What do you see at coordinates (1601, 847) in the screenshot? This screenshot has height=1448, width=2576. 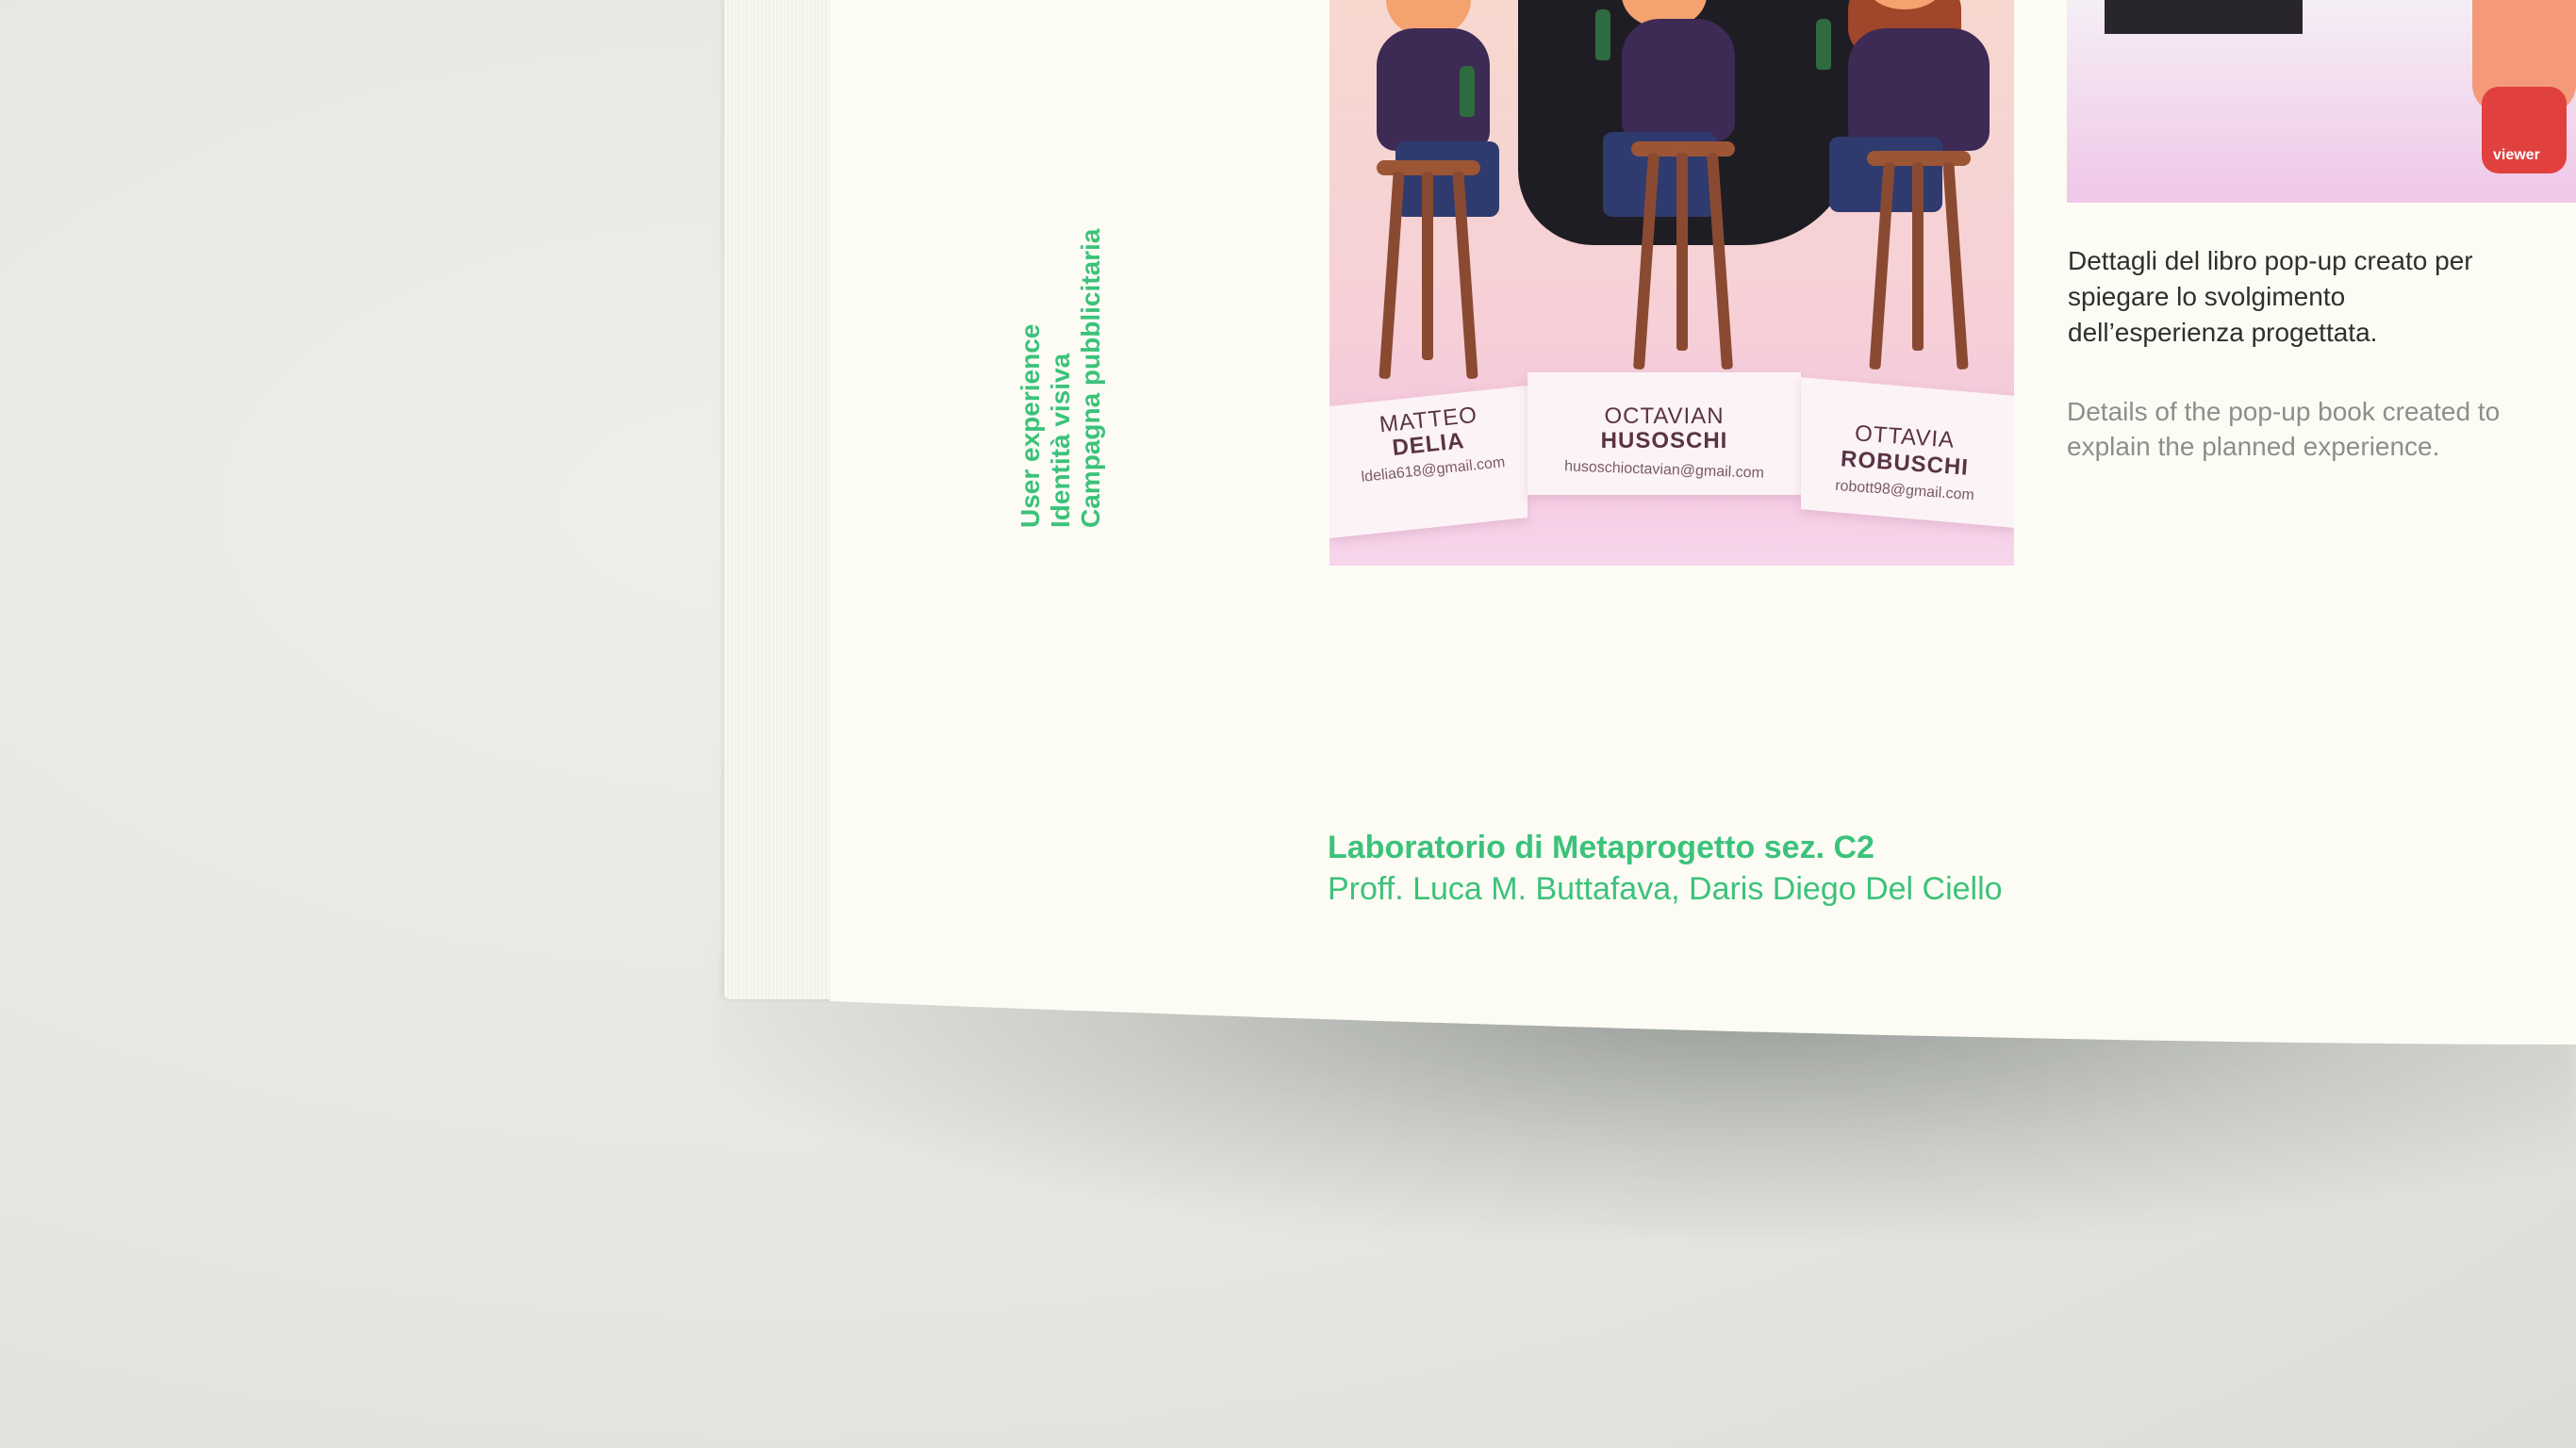 I see `course-title: Laboratorio di Metaprogetto sez. C2` at bounding box center [1601, 847].